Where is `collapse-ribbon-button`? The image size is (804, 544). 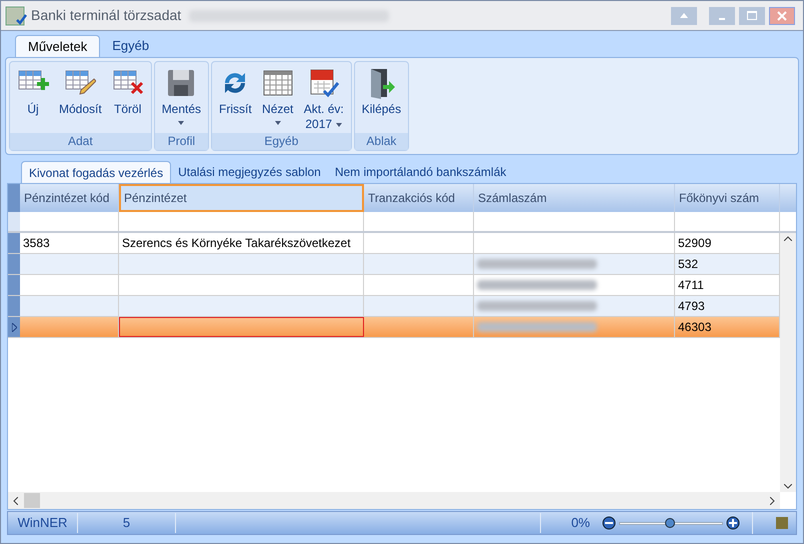 collapse-ribbon-button is located at coordinates (684, 15).